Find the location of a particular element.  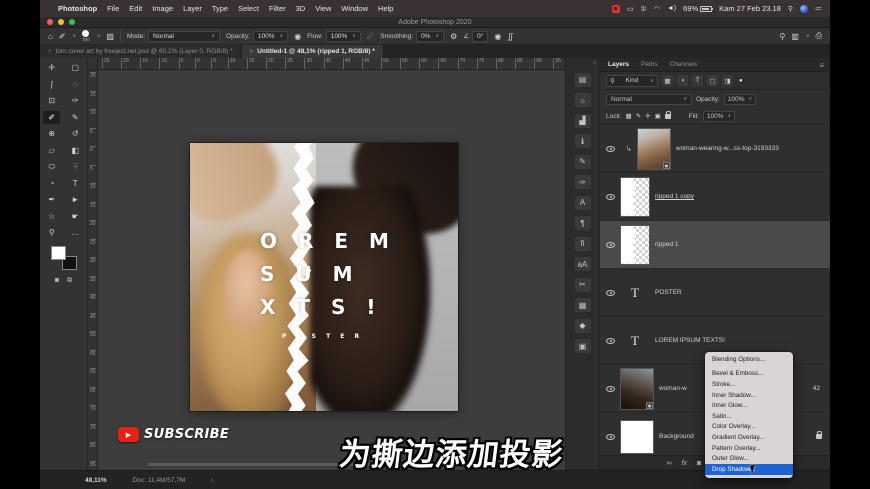

hand-tool: ☛ is located at coordinates (75, 216).